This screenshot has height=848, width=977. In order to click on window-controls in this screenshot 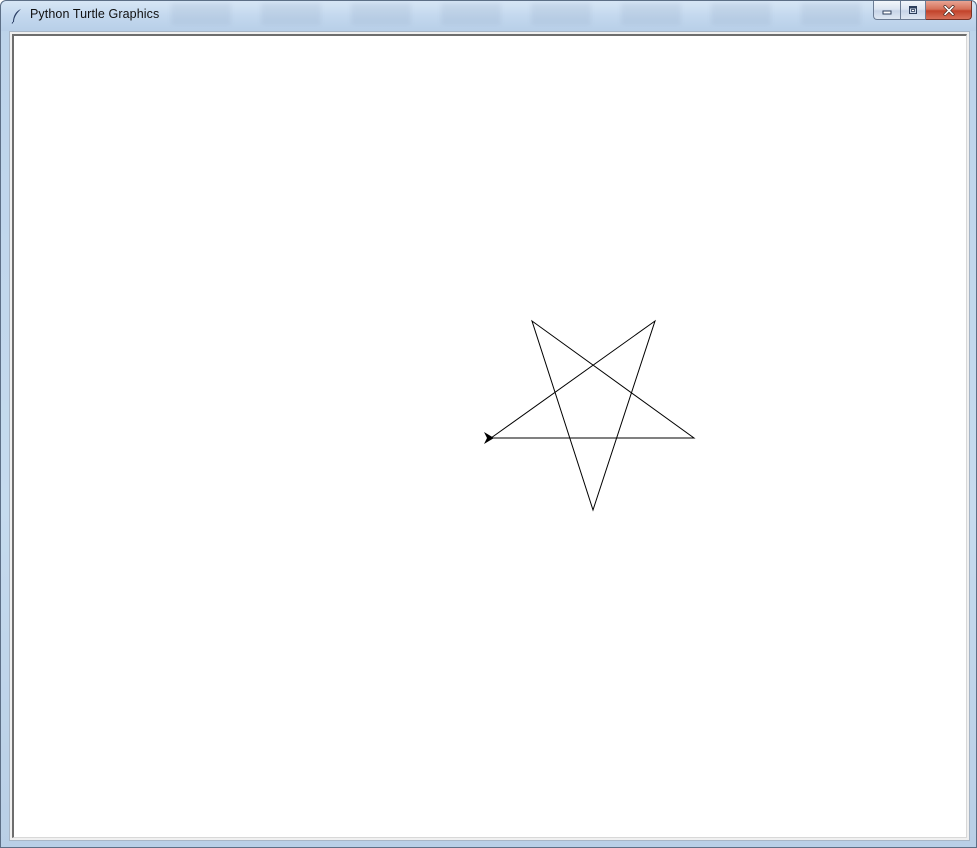, I will do `click(922, 11)`.